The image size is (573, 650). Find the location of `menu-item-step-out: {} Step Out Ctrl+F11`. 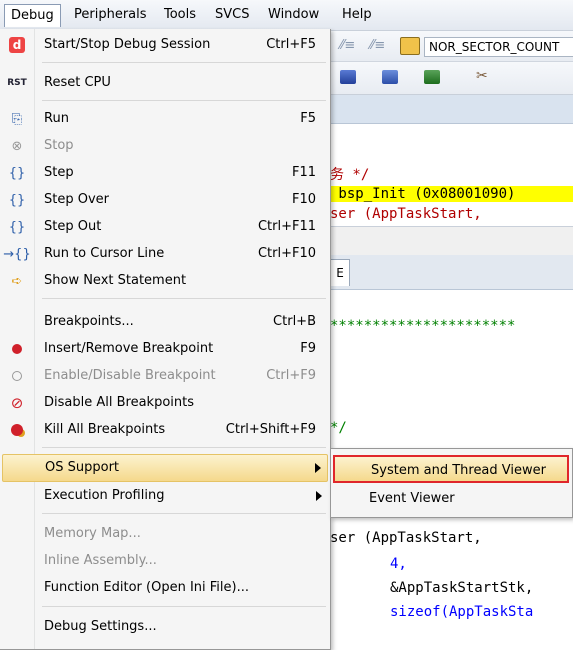

menu-item-step-out: {} Step Out Ctrl+F11 is located at coordinates (165, 227).